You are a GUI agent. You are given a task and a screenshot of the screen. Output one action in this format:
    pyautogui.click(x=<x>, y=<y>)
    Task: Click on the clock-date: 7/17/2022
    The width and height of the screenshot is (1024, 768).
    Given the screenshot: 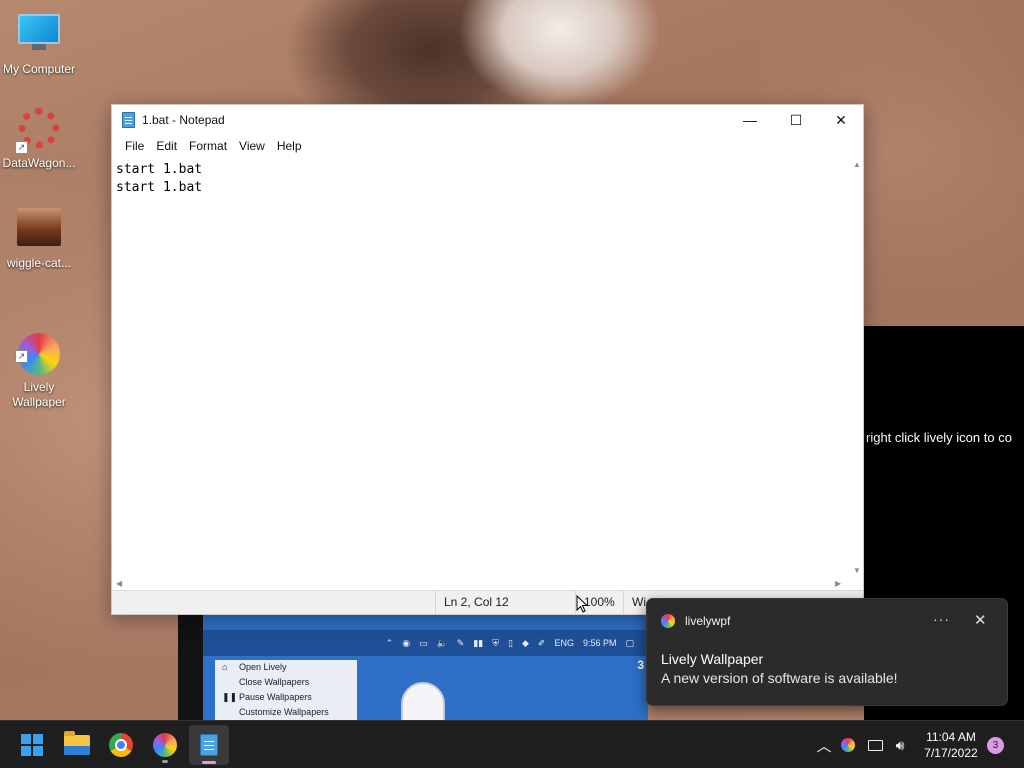 What is the action you would take?
    pyautogui.click(x=951, y=753)
    